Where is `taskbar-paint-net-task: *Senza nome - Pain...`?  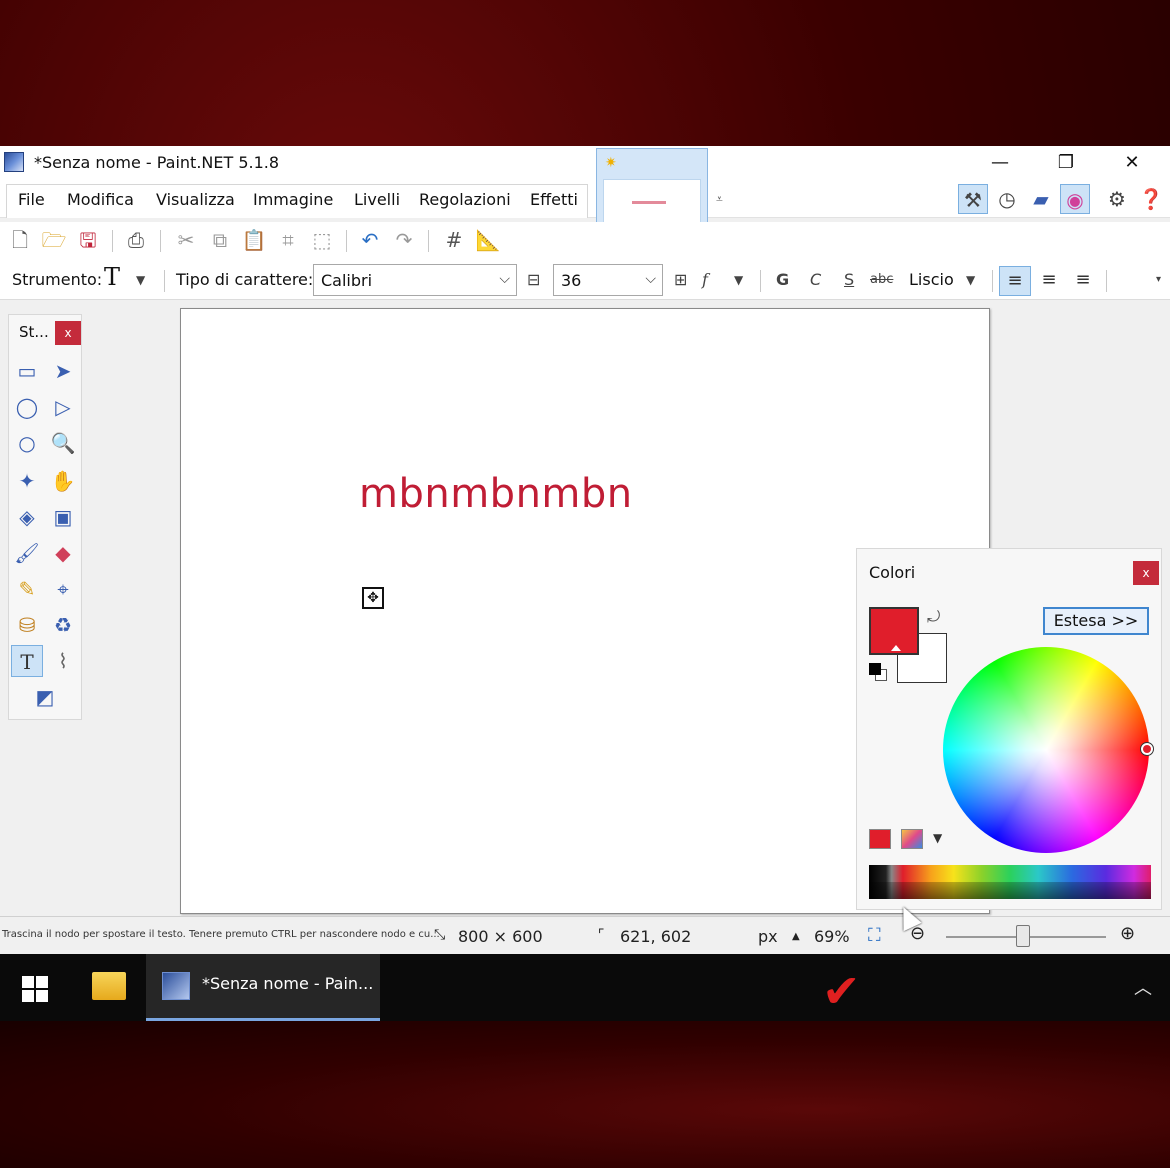 taskbar-paint-net-task: *Senza nome - Pain... is located at coordinates (263, 987).